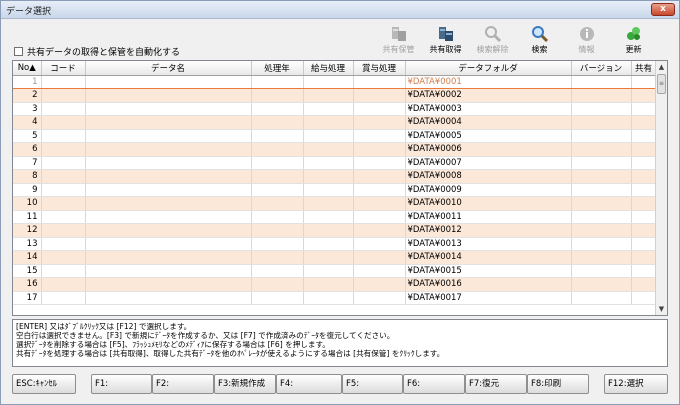 This screenshot has width=680, height=405. Describe the element at coordinates (434, 384) in the screenshot. I see `f6-button: F6:` at that location.